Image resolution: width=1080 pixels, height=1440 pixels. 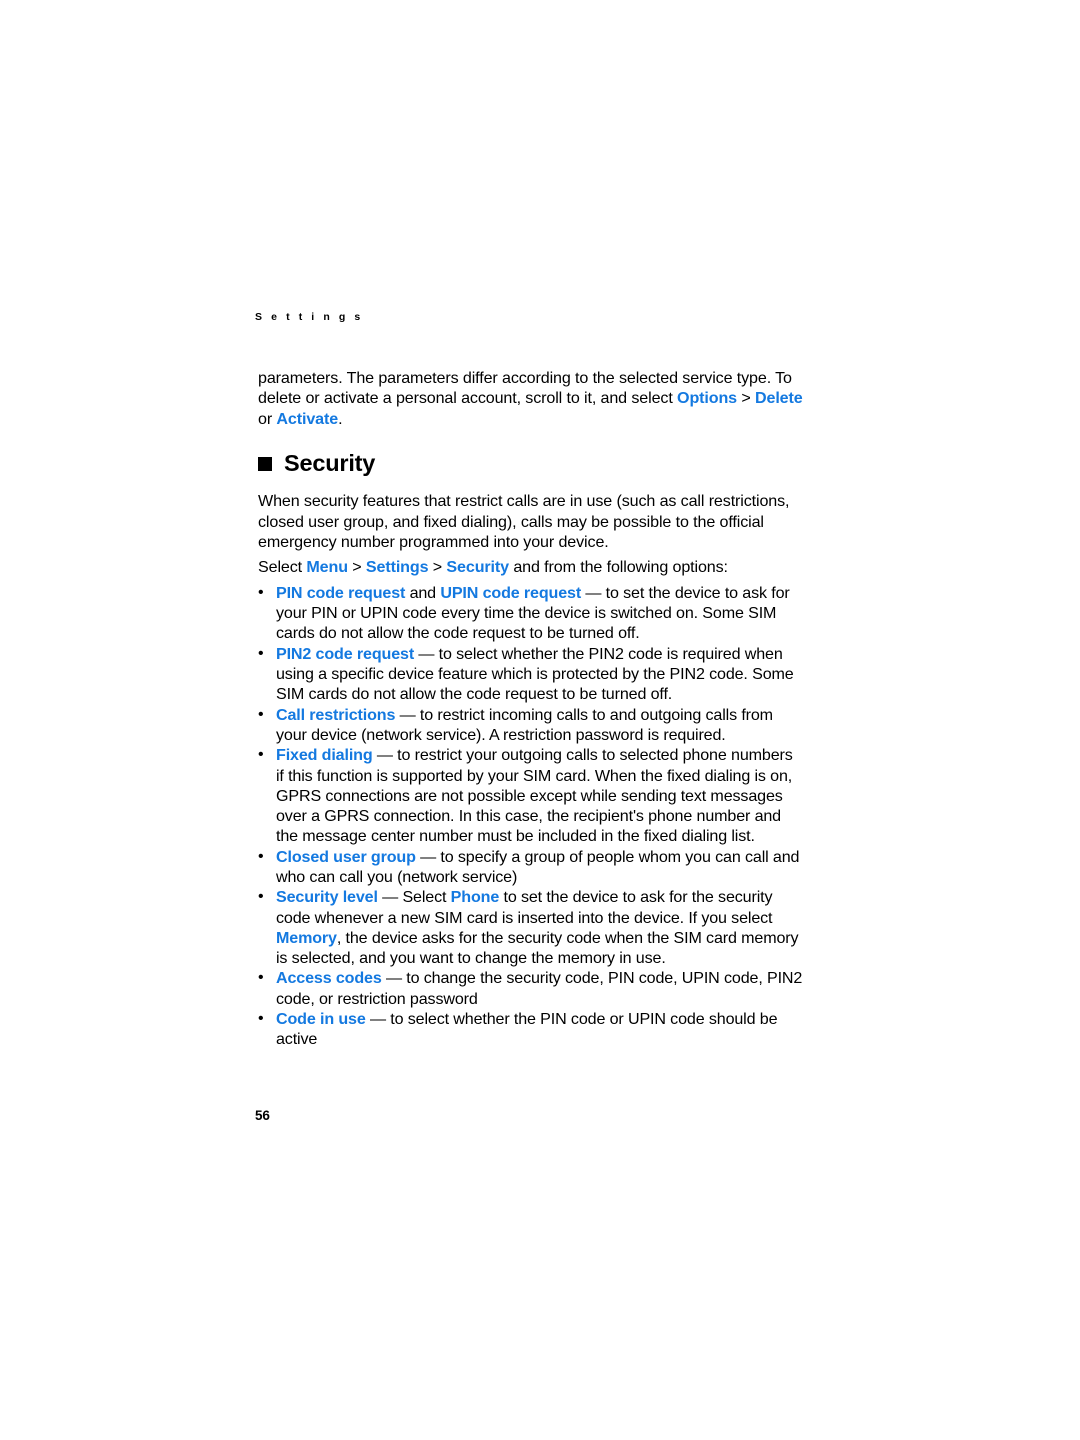 I want to click on square-bullet-icon, so click(x=265, y=464).